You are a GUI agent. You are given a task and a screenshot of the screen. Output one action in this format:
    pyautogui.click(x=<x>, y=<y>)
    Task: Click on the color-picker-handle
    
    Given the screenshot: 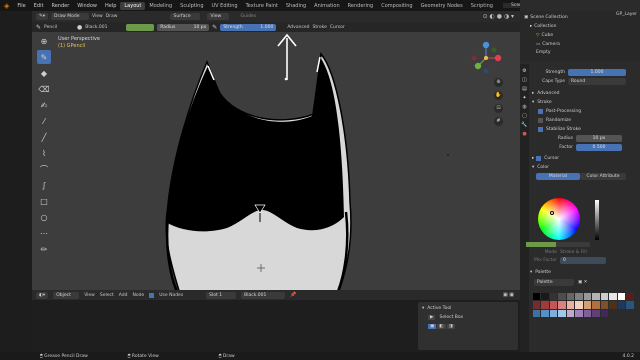 What is the action you would take?
    pyautogui.click(x=552, y=213)
    